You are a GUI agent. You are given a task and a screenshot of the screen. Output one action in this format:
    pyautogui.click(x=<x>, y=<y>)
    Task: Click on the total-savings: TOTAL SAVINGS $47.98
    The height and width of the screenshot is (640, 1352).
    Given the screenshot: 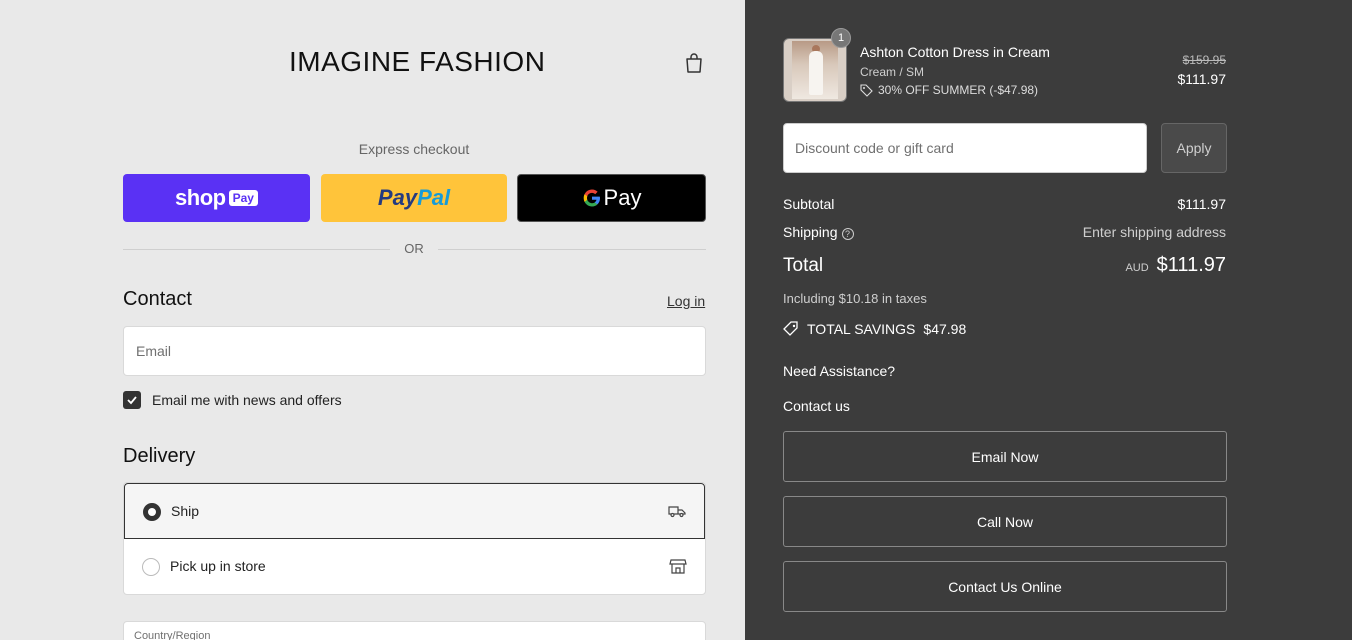 What is the action you would take?
    pyautogui.click(x=874, y=329)
    